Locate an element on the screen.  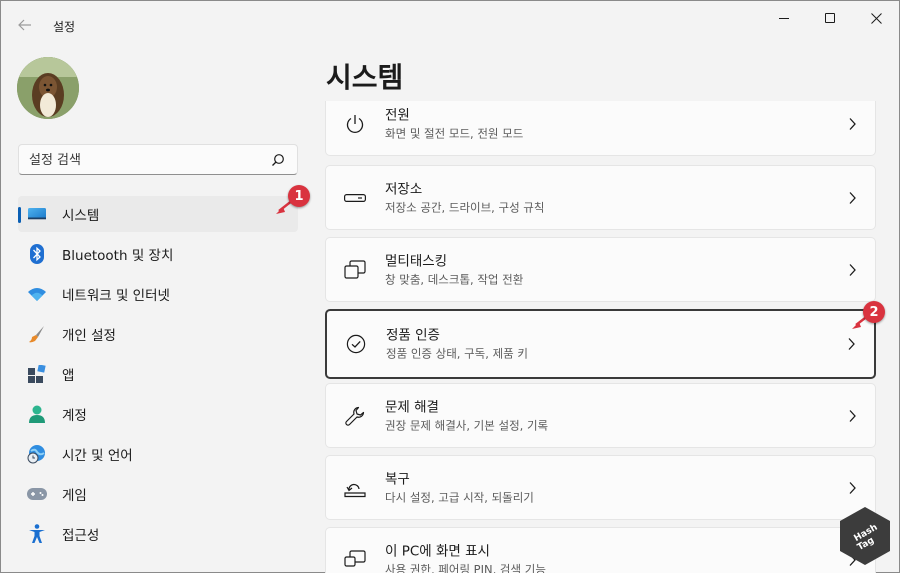
sidebar-item-accessibility: 접근성 is located at coordinates (158, 534).